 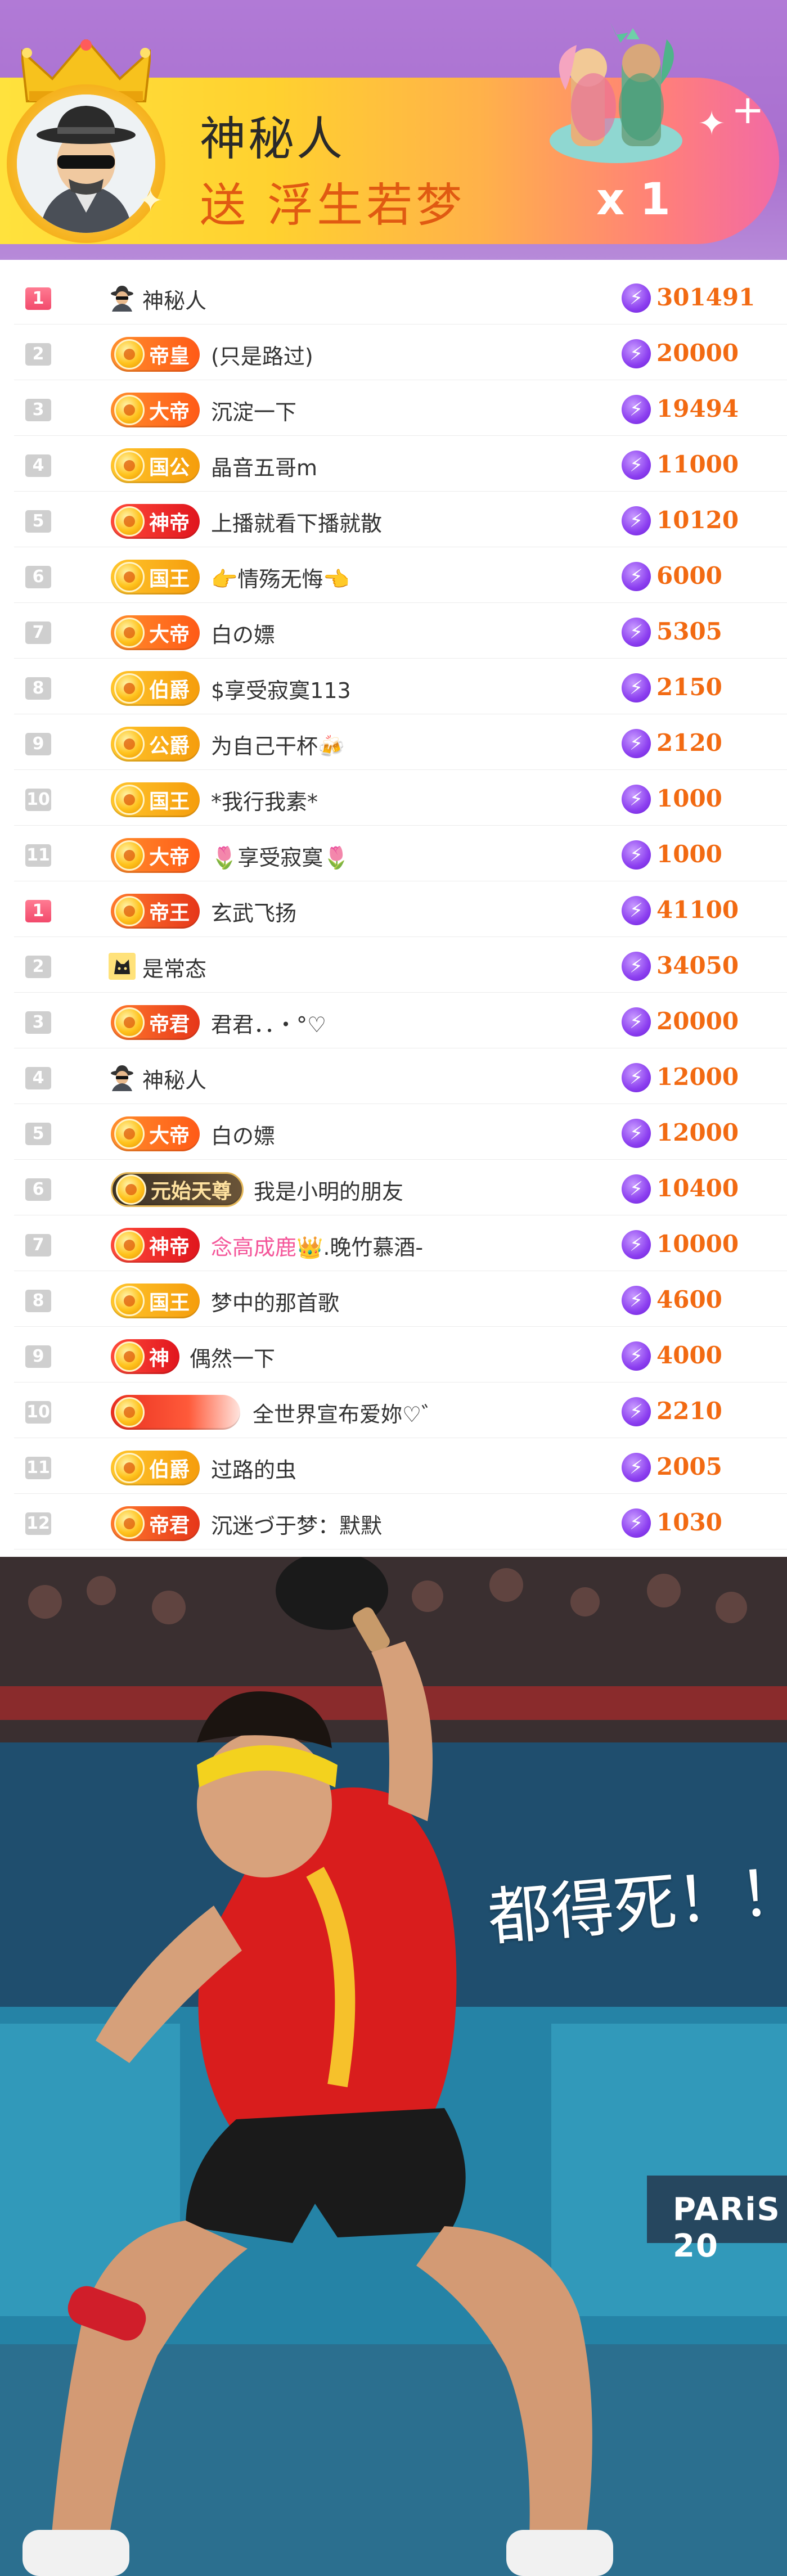 What do you see at coordinates (317, 1245) in the screenshot?
I see `username: 念高成鹿👑.晚竹慕酒-` at bounding box center [317, 1245].